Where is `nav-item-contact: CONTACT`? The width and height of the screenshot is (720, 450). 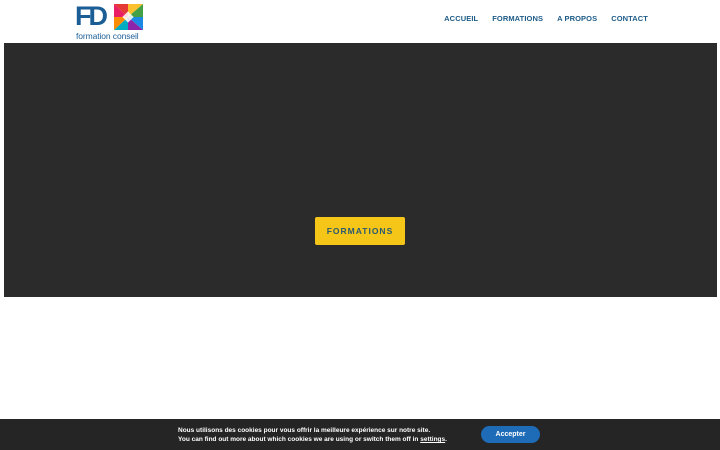
nav-item-contact: CONTACT is located at coordinates (629, 18).